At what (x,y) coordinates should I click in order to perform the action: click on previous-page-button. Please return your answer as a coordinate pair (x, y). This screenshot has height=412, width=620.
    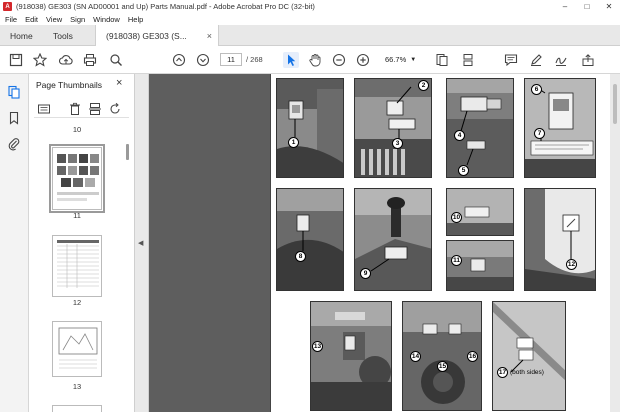
    Looking at the image, I should click on (179, 60).